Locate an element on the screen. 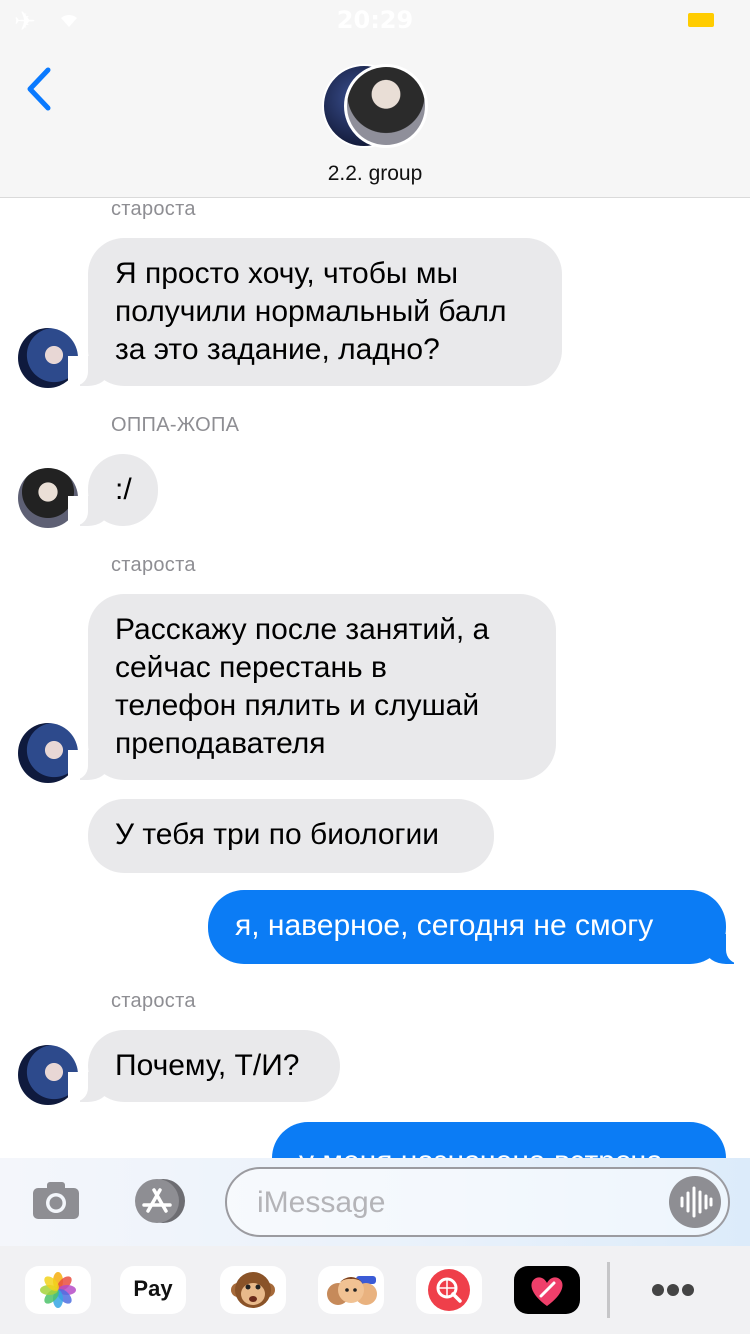  battery-icon is located at coordinates (701, 20).